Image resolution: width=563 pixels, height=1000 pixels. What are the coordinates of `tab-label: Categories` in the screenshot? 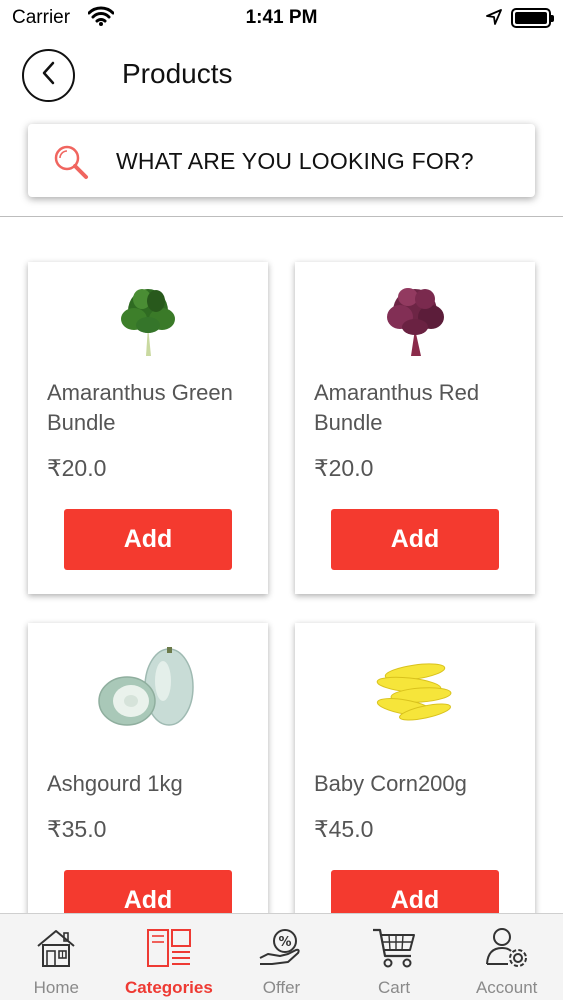 It's located at (168, 987).